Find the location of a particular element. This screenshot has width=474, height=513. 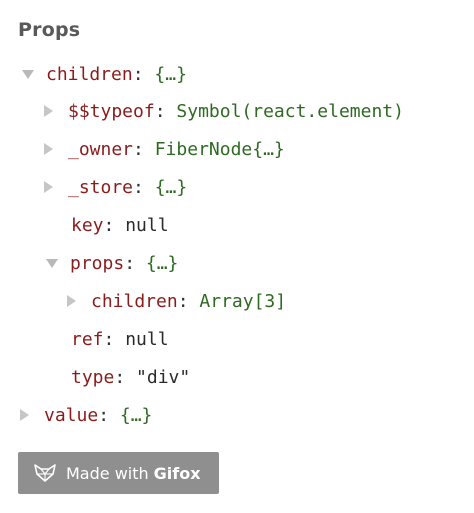

prop-key: $$typeof is located at coordinates (111, 111).